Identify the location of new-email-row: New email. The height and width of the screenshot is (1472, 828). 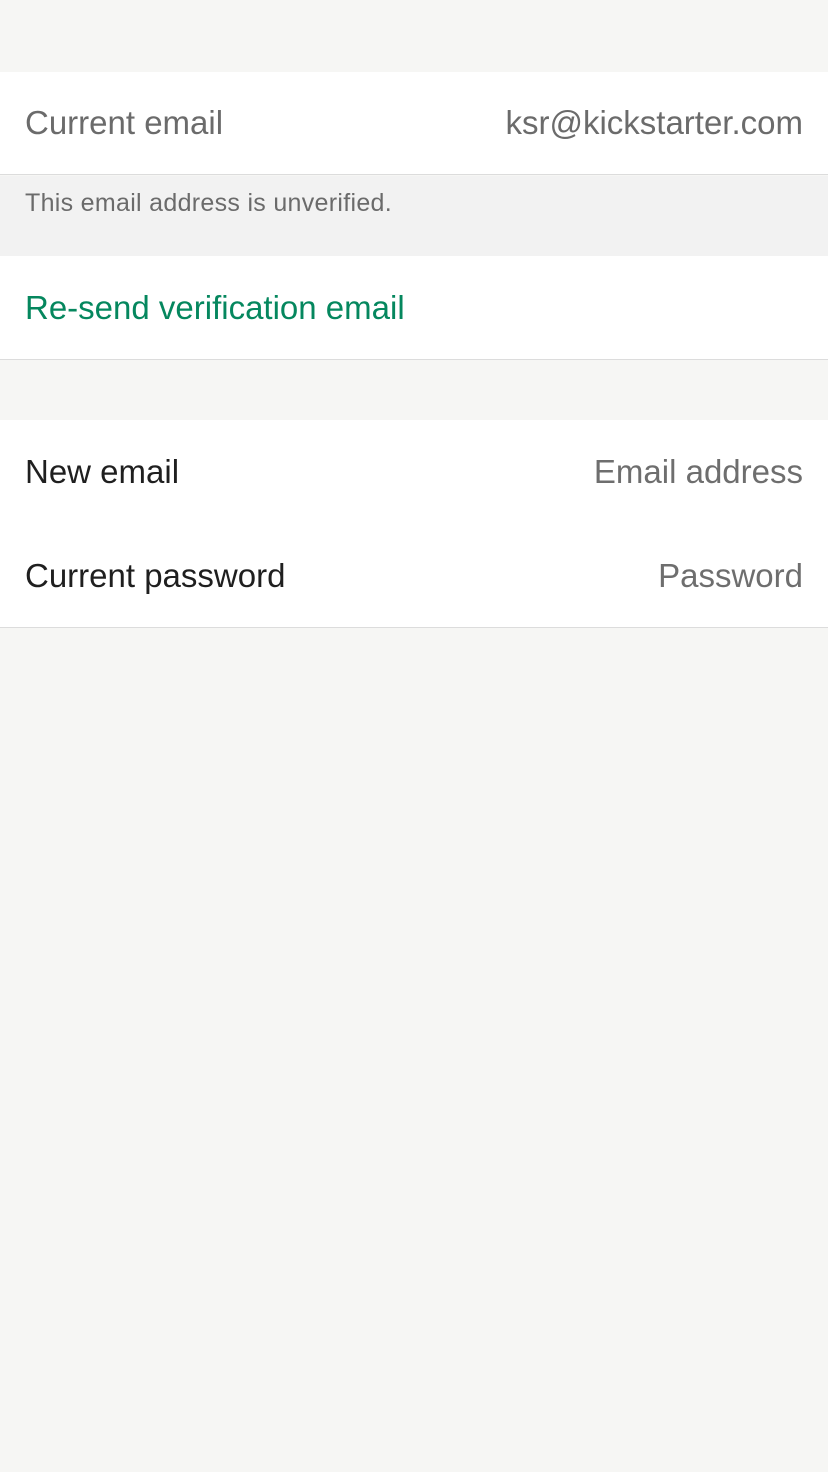
(414, 472).